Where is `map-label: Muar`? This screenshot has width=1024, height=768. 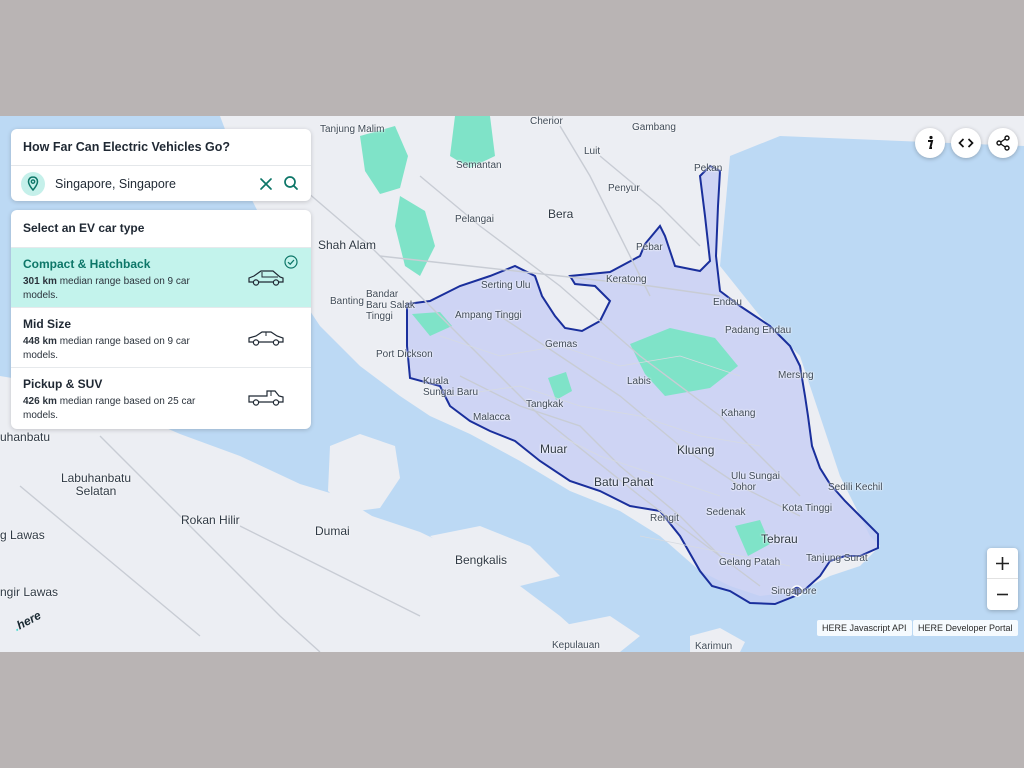 map-label: Muar is located at coordinates (554, 449).